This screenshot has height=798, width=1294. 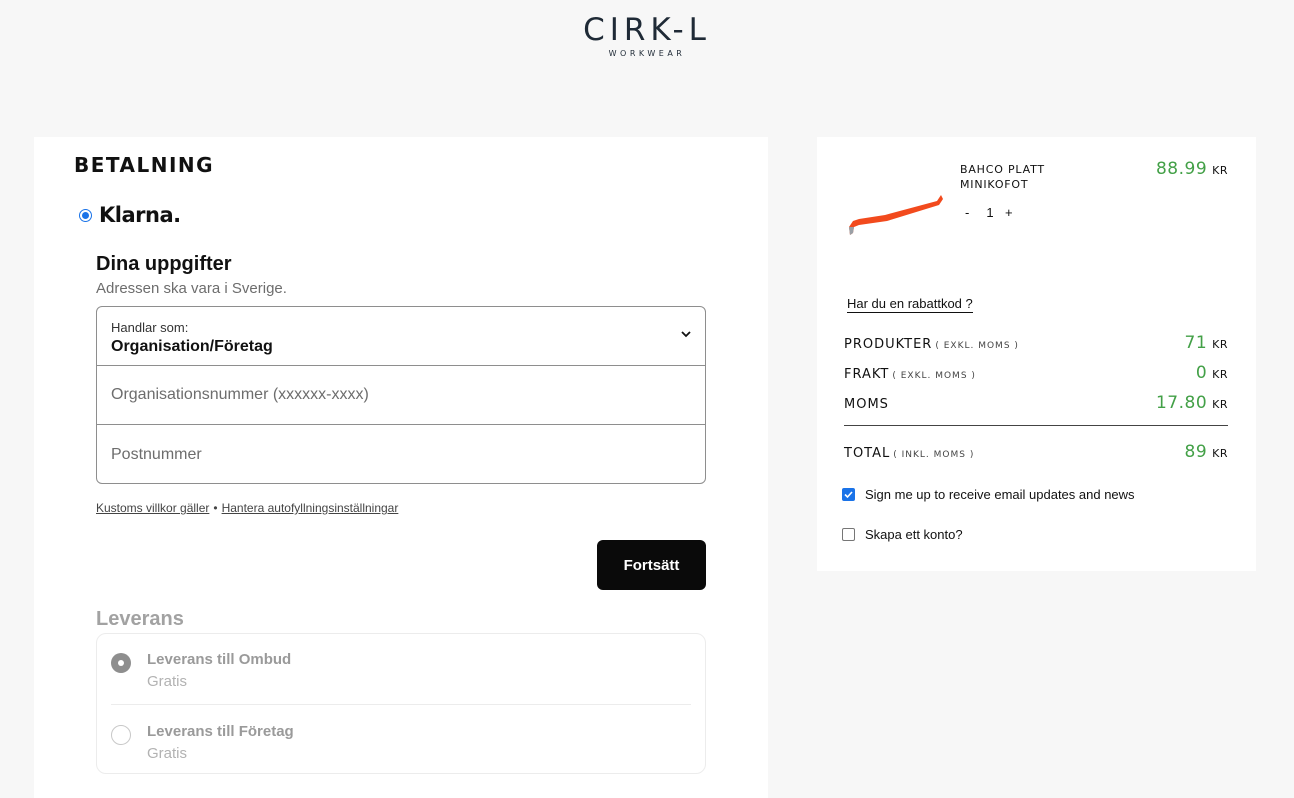 I want to click on customer-type-select: Handlar som: Organisation/Företag, so click(x=401, y=336).